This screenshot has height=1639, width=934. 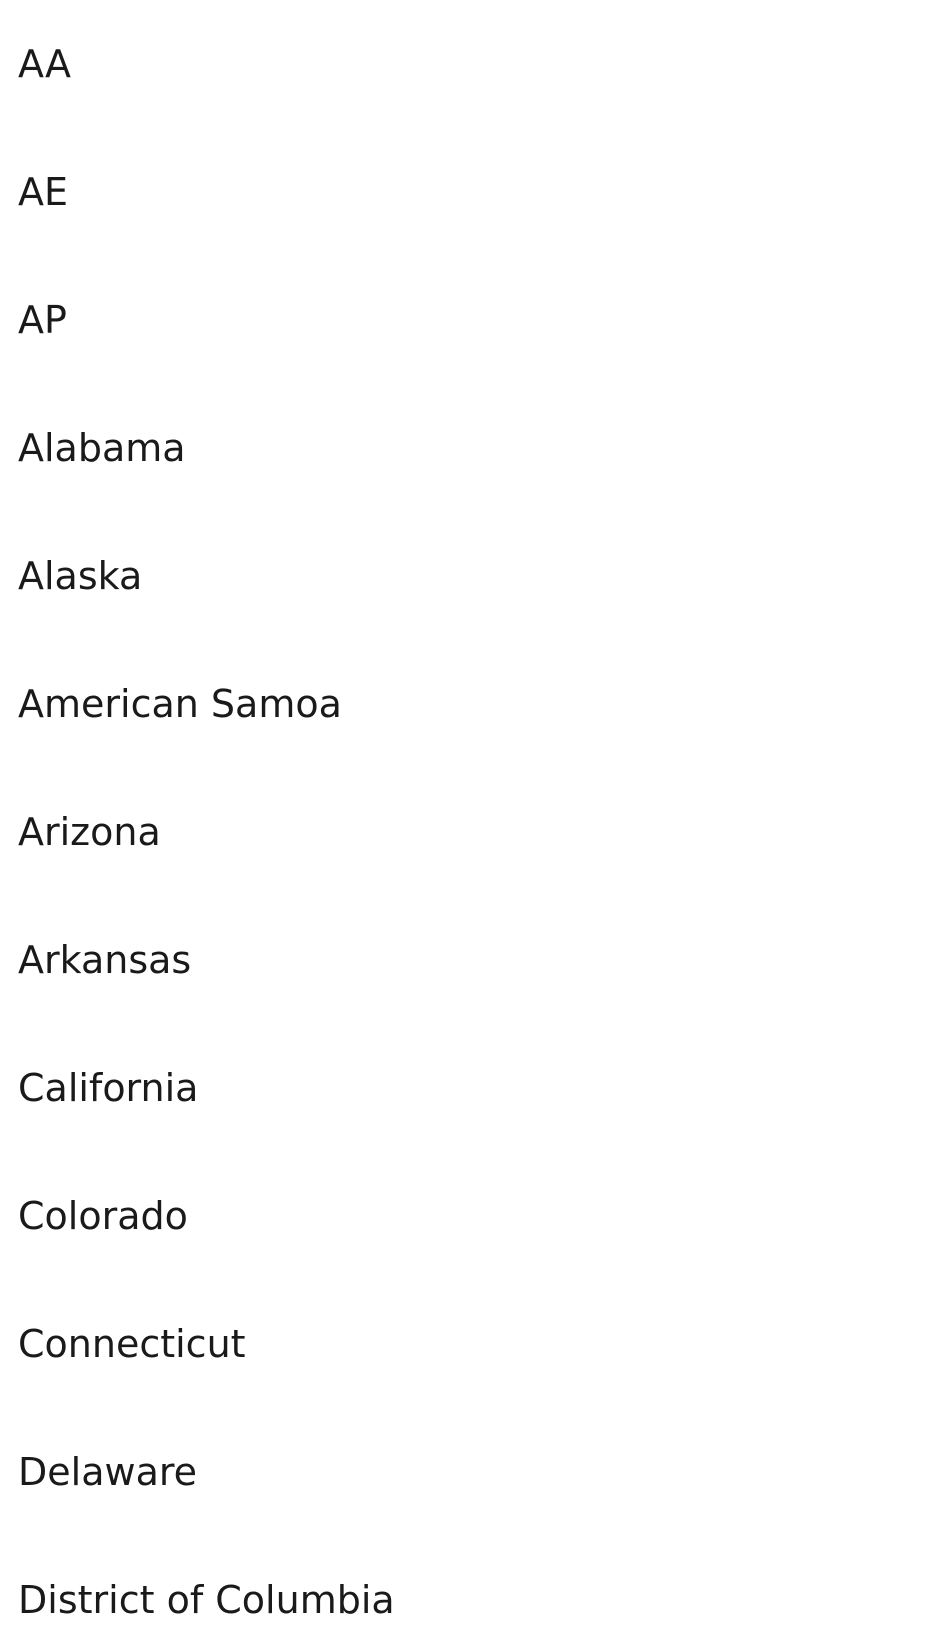 What do you see at coordinates (132, 1344) in the screenshot?
I see `list-item-label: Connecticut` at bounding box center [132, 1344].